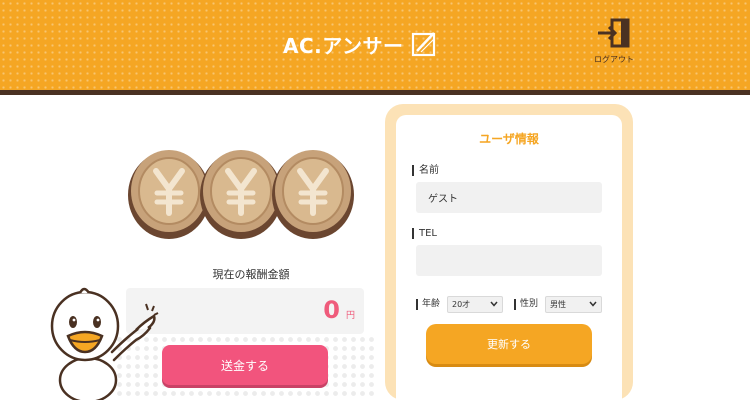  Describe the element at coordinates (461, 304) in the screenshot. I see `age-select-value: 20才` at that location.